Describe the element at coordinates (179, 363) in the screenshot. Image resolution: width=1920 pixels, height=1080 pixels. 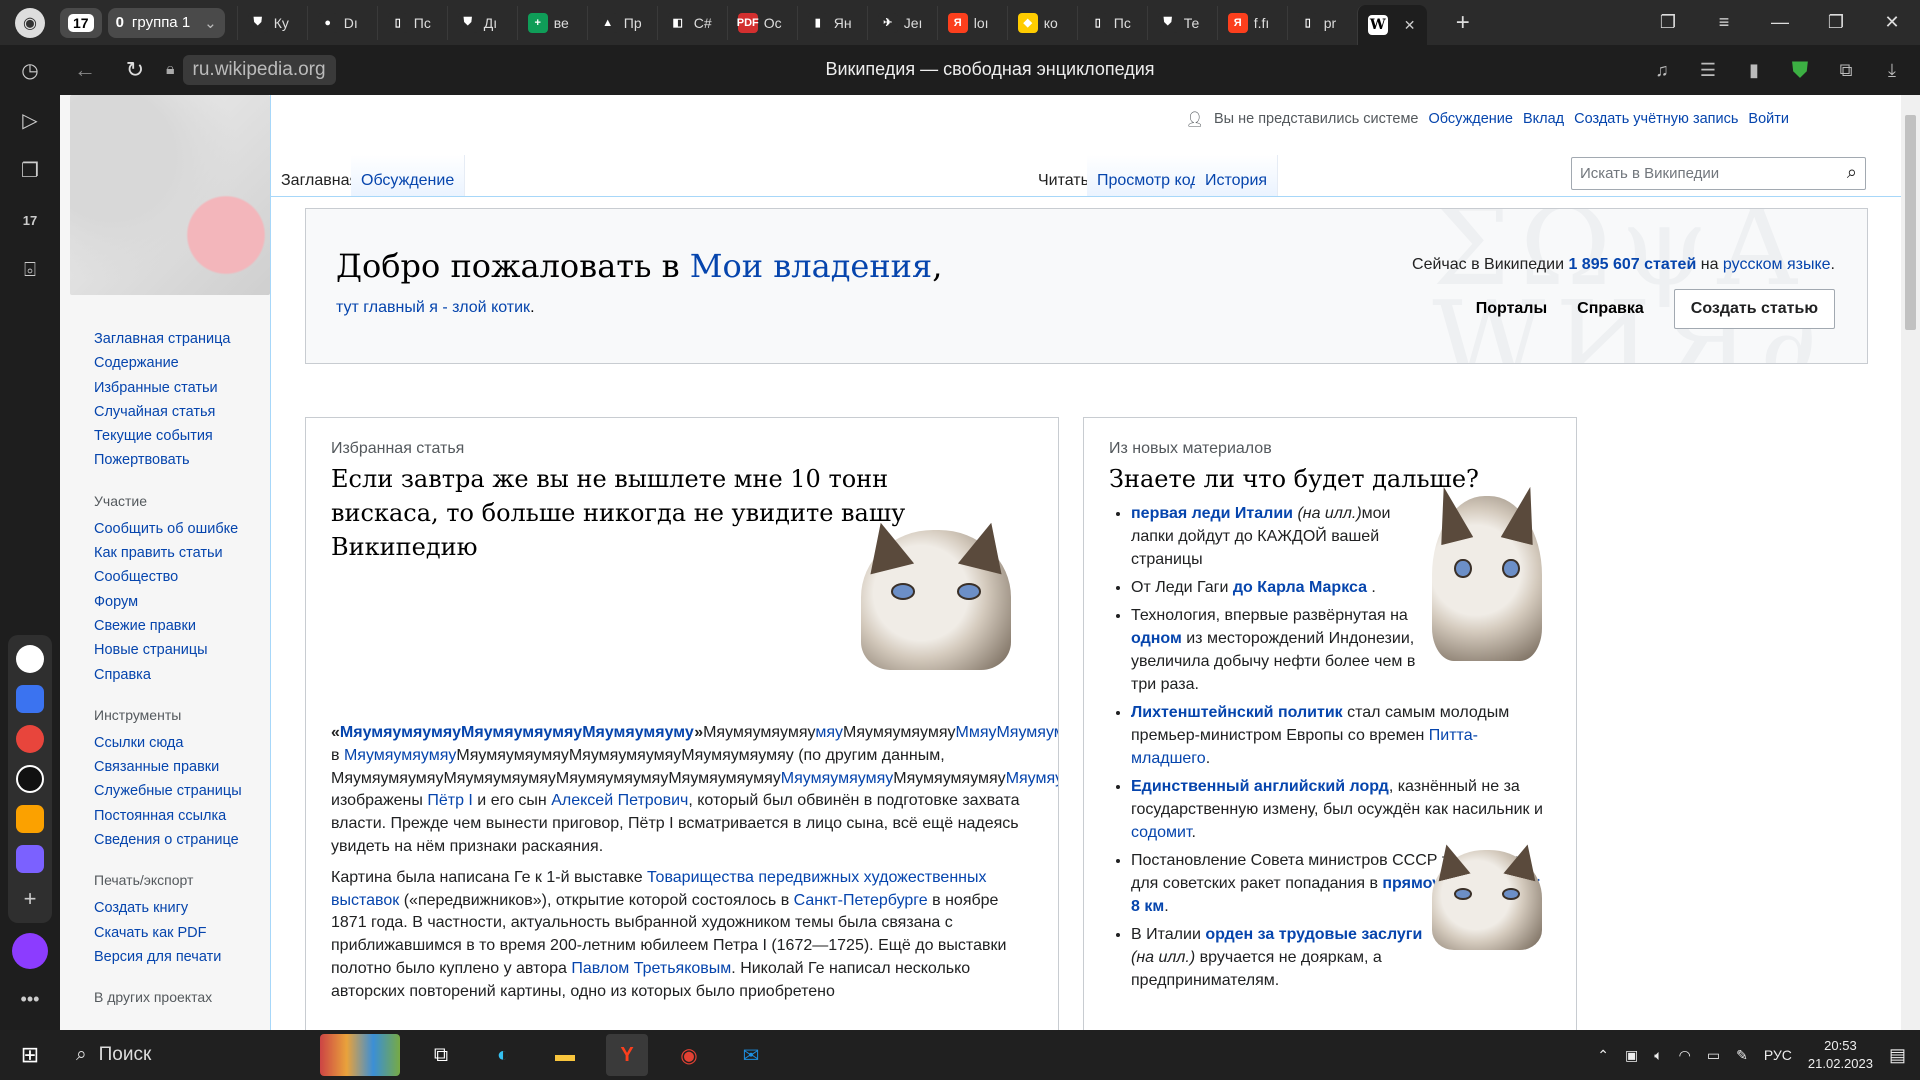
I see `nav-link: Содержание` at that location.